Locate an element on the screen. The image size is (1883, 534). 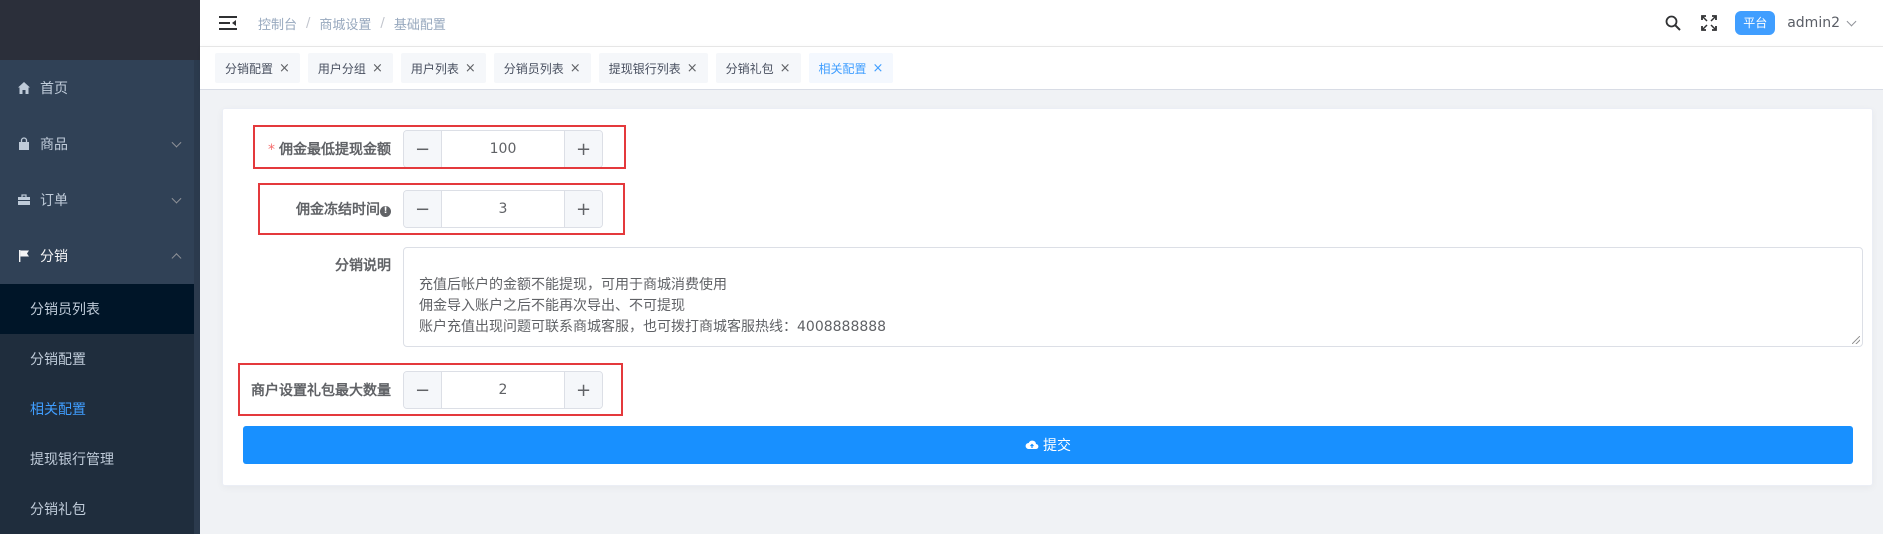
breadcrumb: 控制台 / 商城设置 / 基础配置 is located at coordinates (352, 23).